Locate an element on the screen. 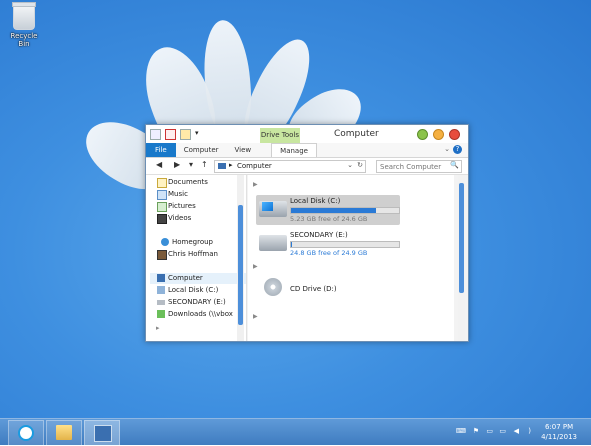  speaker-icon: ◀ is located at coordinates (516, 431).